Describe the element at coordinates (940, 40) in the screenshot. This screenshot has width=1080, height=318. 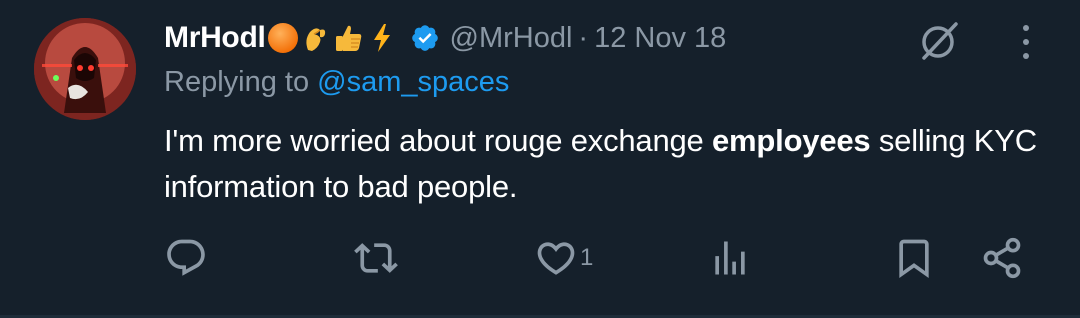
I see `grok-icon` at that location.